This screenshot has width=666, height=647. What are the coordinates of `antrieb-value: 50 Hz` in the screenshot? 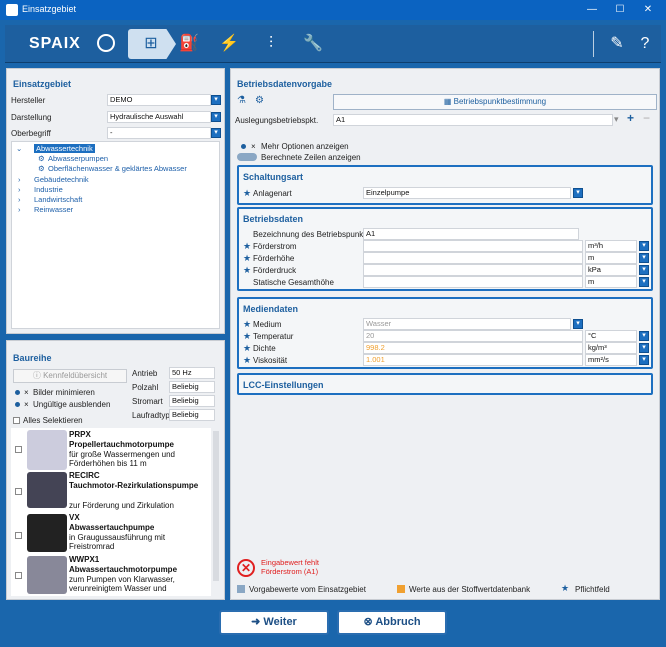 It's located at (192, 373).